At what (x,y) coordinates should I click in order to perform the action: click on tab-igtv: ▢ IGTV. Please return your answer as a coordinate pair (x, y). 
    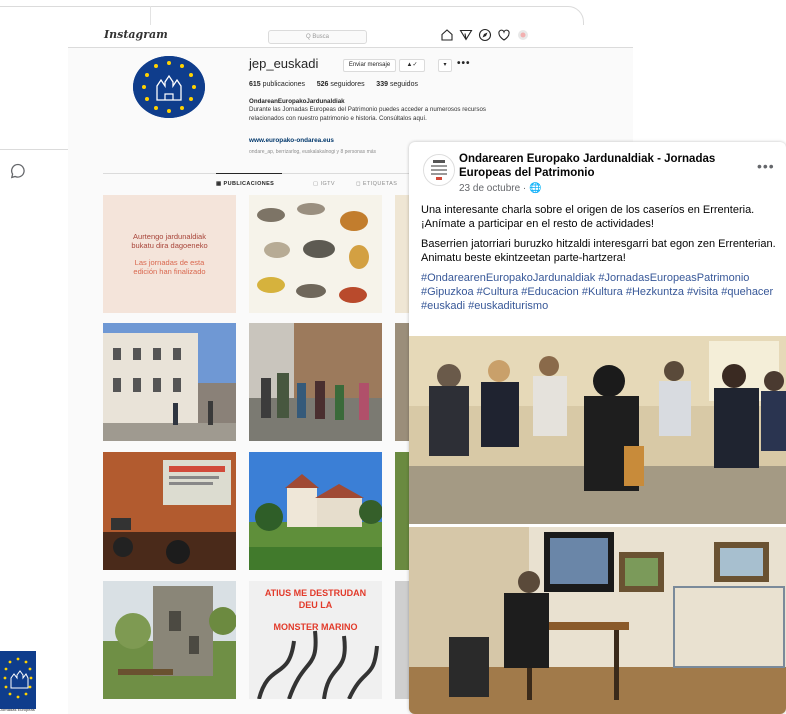
    Looking at the image, I should click on (324, 184).